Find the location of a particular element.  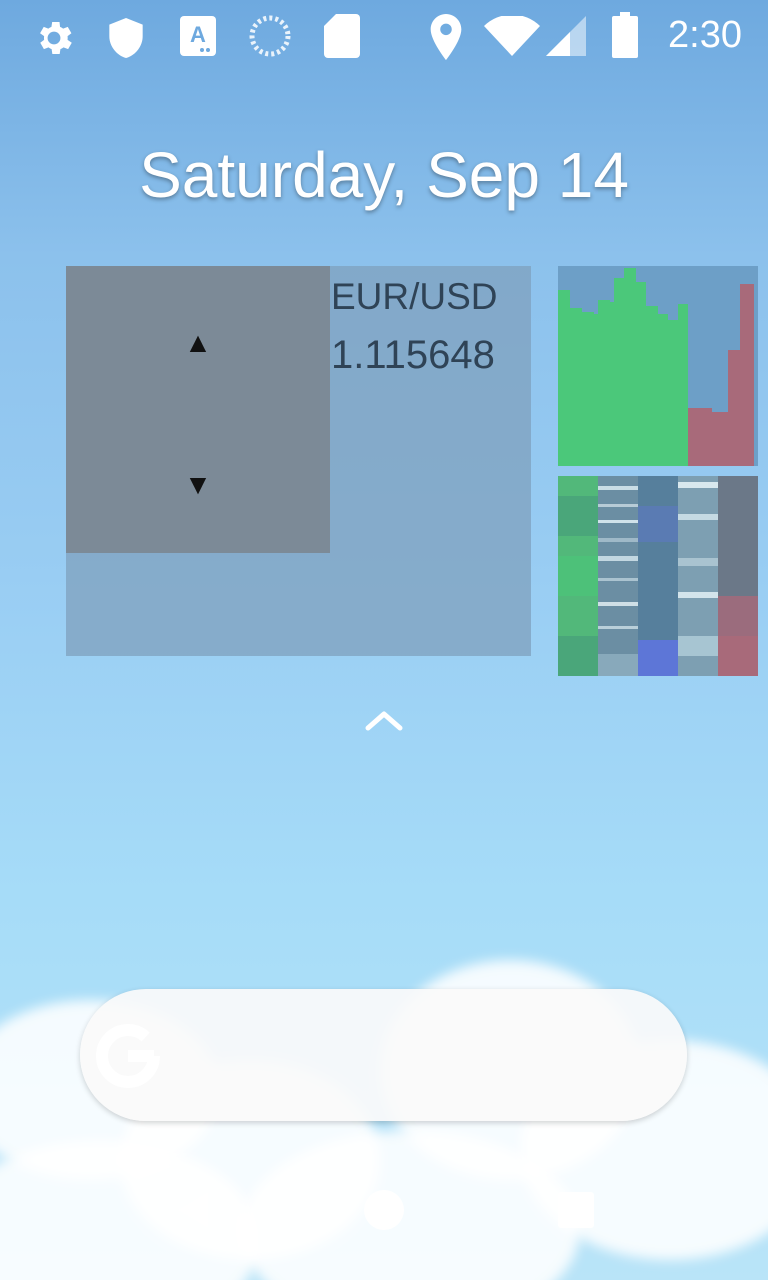

gear-icon is located at coordinates (56, 38).